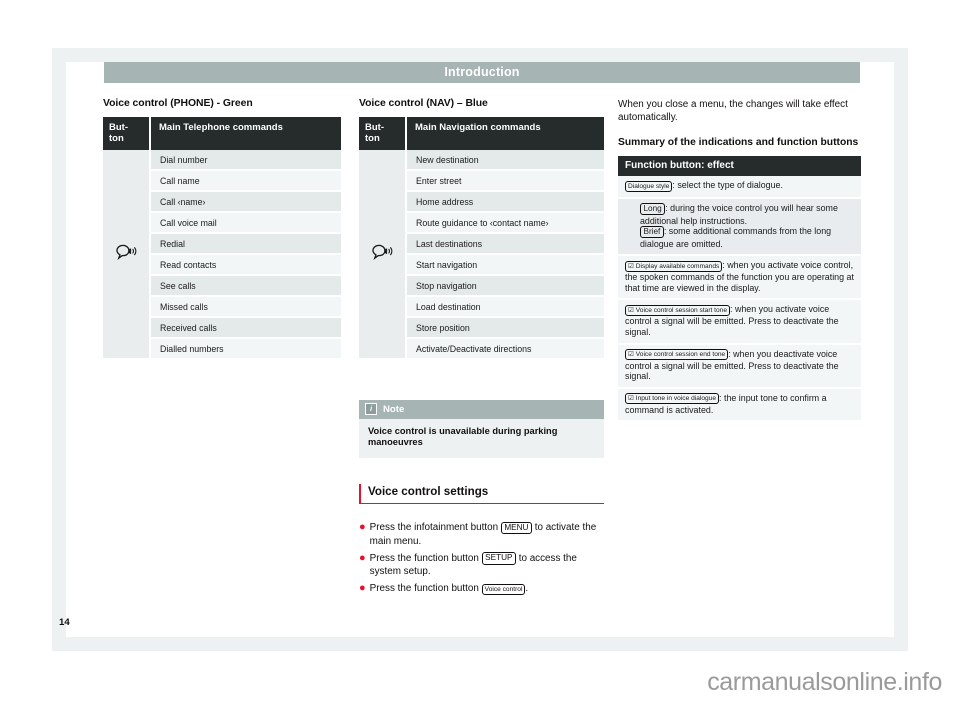 The image size is (960, 708). What do you see at coordinates (505, 265) in the screenshot?
I see `command-label: Start navigation` at bounding box center [505, 265].